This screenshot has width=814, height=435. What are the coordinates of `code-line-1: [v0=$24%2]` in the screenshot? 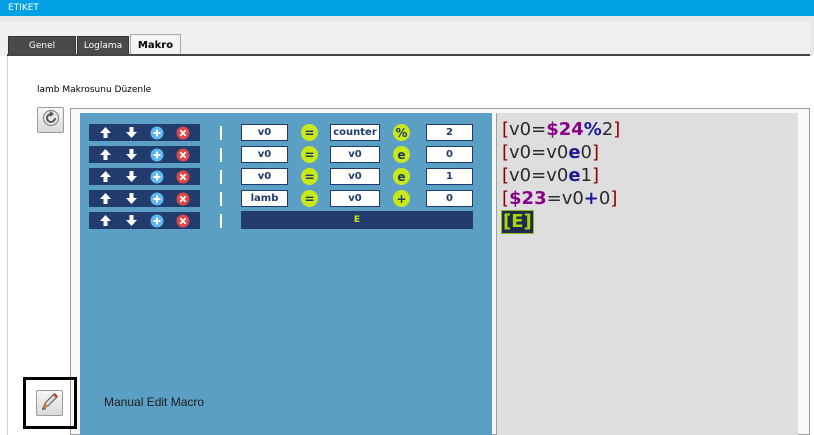 It's located at (561, 130).